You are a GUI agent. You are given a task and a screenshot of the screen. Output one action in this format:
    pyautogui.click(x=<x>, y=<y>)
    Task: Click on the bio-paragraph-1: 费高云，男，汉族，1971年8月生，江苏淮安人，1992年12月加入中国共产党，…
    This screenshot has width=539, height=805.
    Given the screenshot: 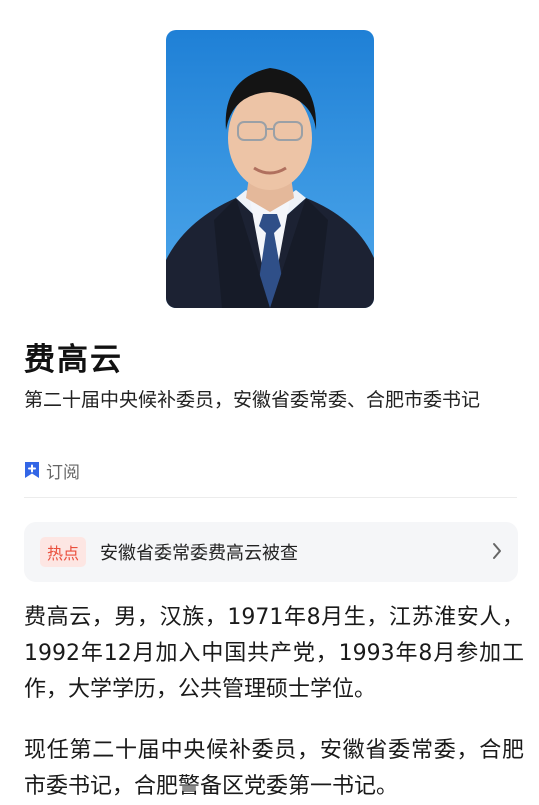 What is the action you would take?
    pyautogui.click(x=274, y=653)
    